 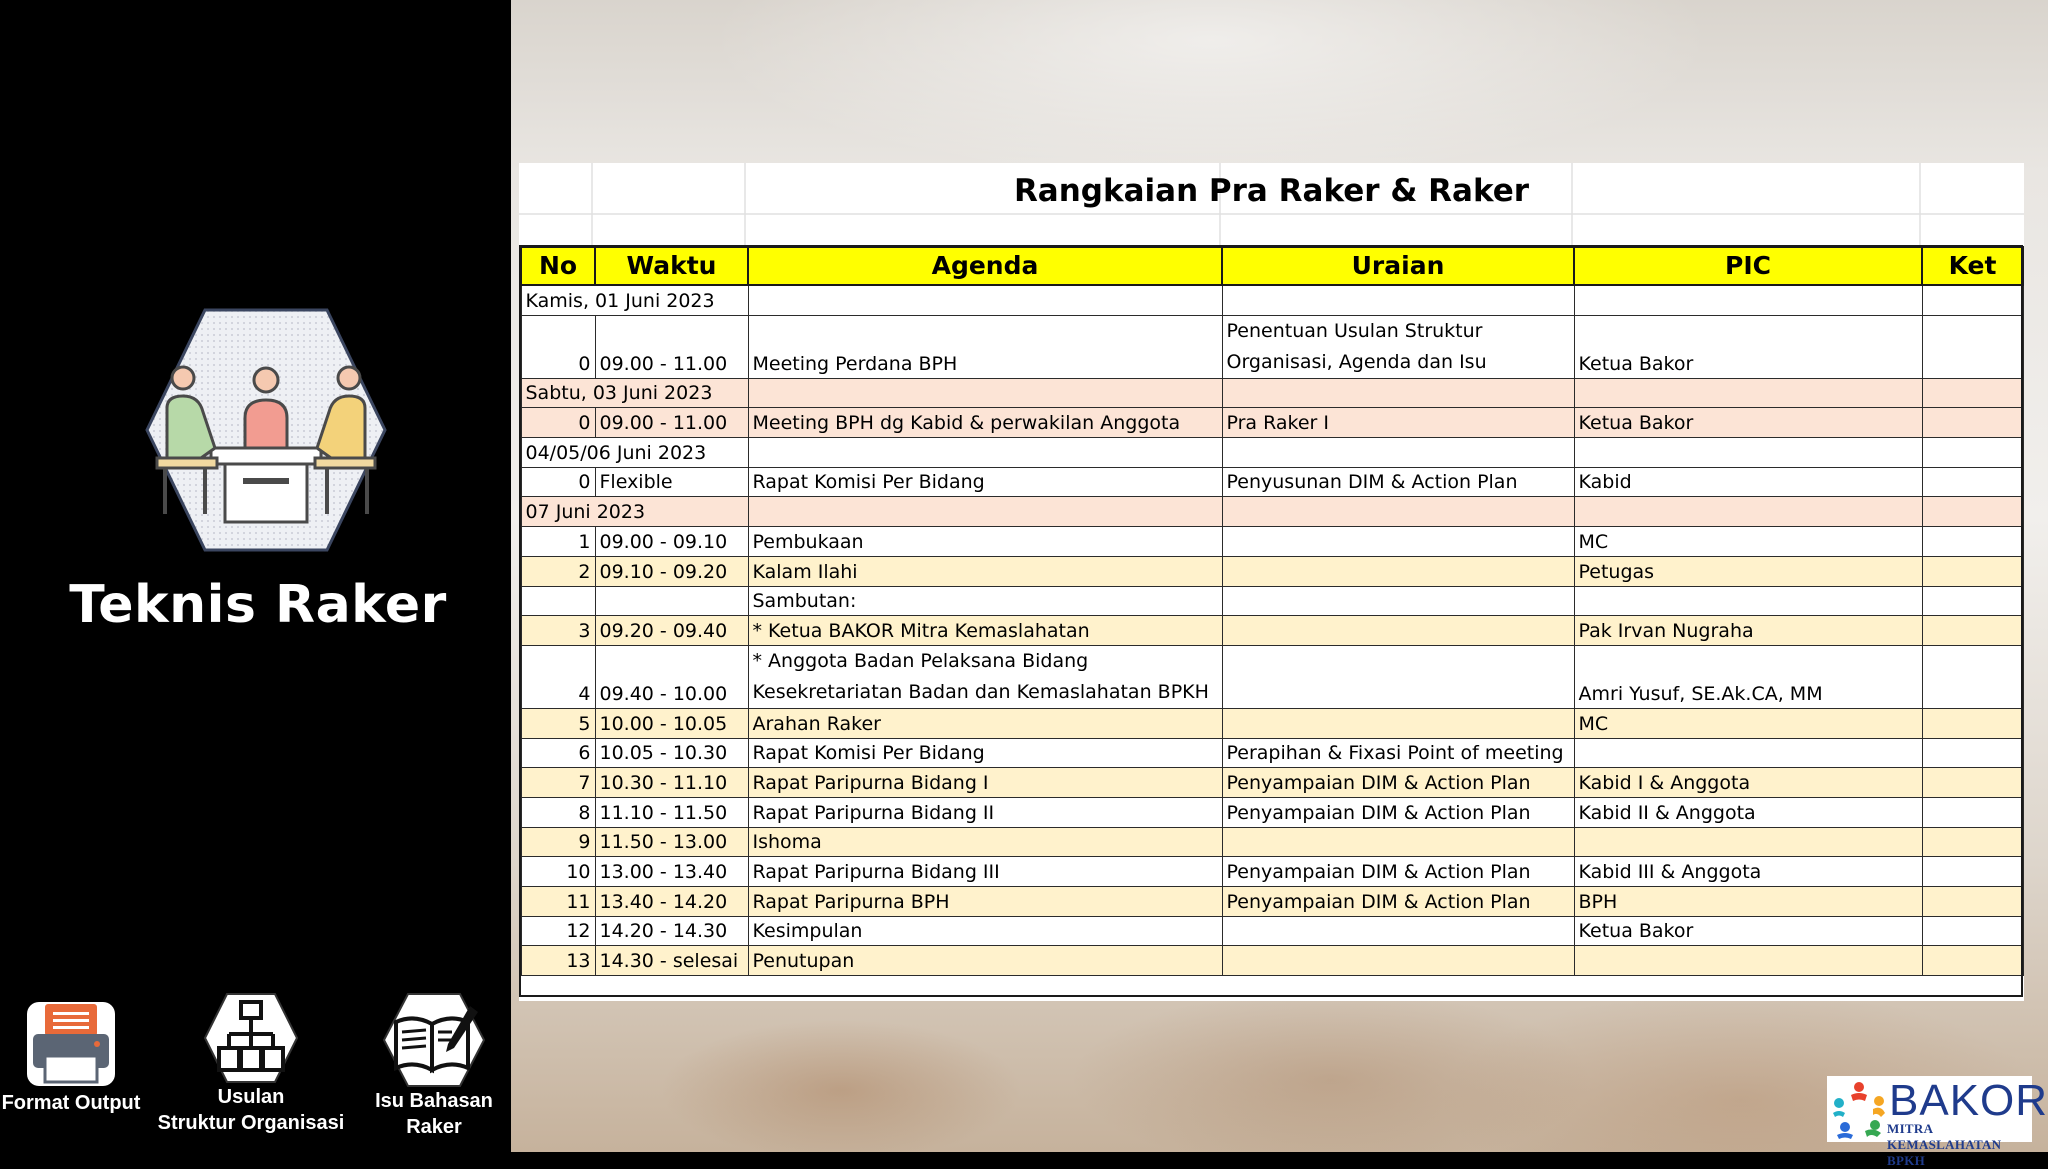 I want to click on col-header-ket: Ket, so click(x=1972, y=266).